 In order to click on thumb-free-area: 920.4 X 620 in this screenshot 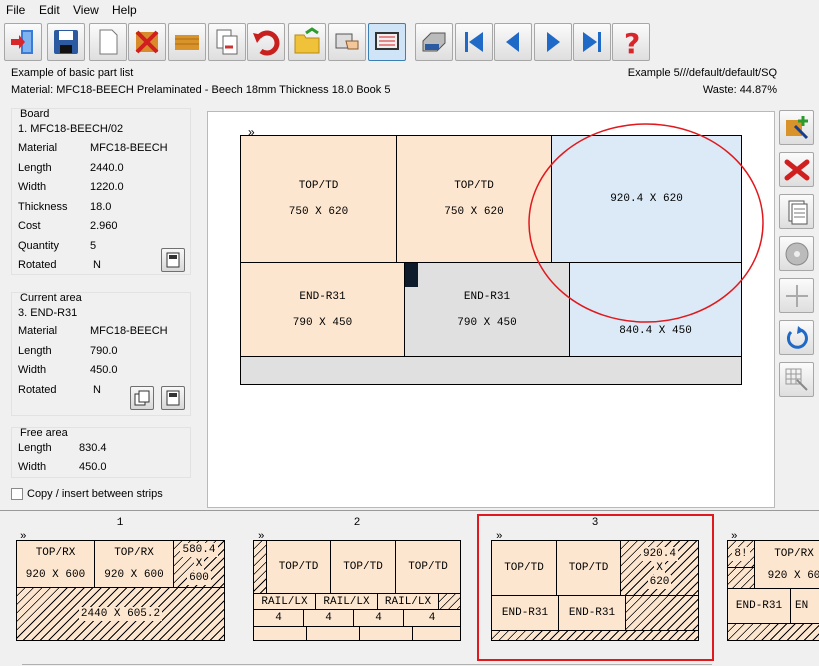, I will do `click(659, 568)`.